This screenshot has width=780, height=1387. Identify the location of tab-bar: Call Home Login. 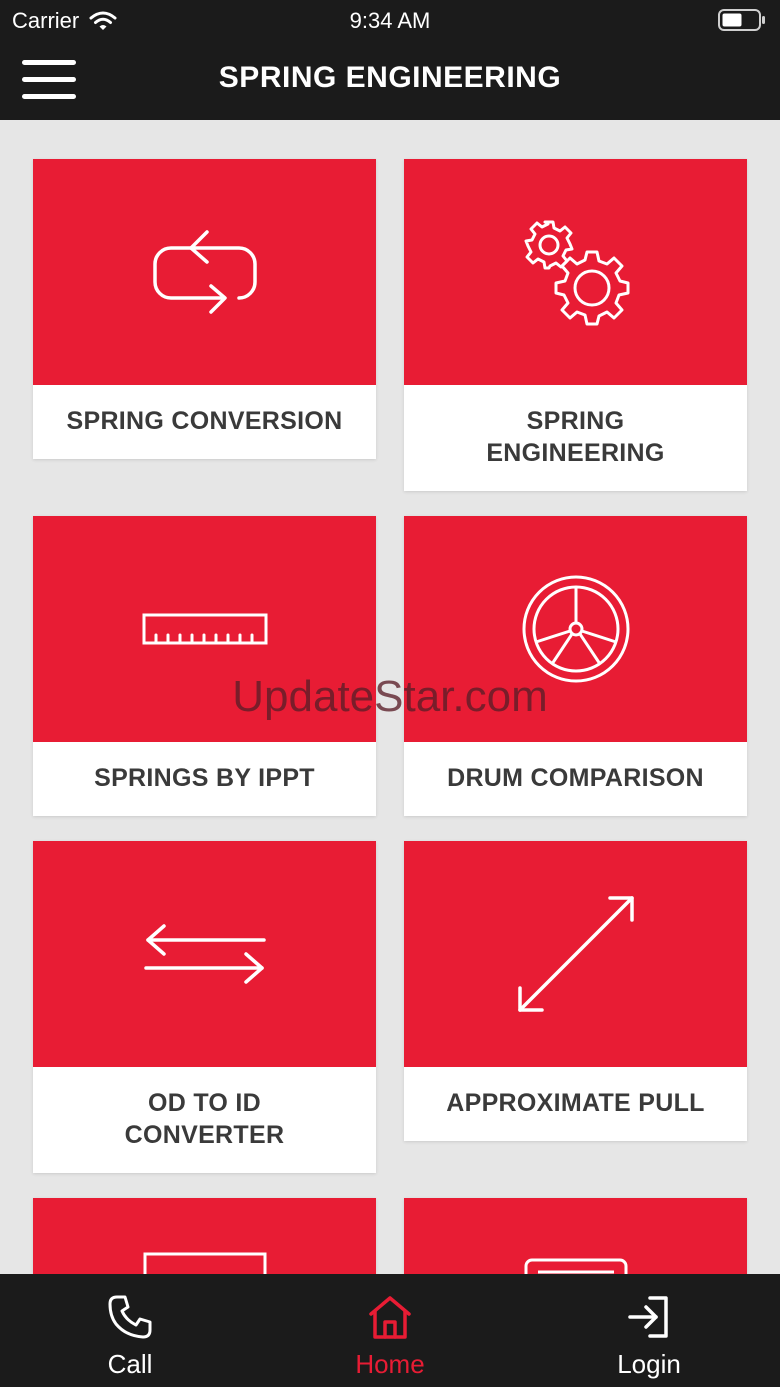
(390, 1330).